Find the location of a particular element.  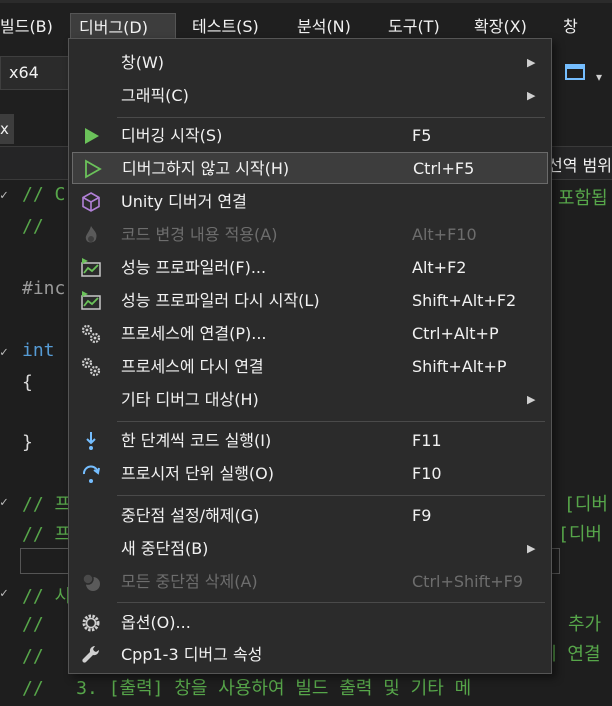

tab-close: x is located at coordinates (7, 129).